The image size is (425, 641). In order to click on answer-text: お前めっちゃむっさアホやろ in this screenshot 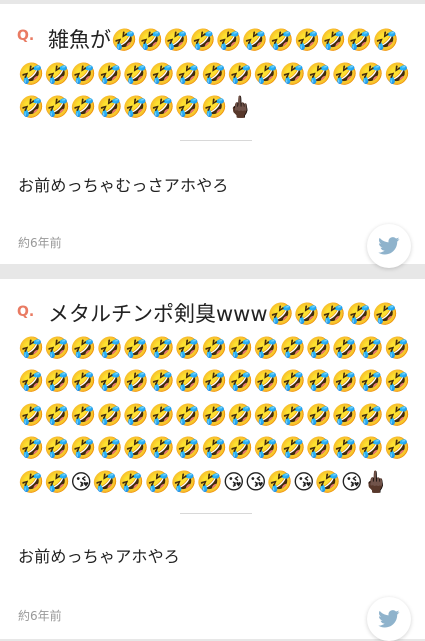, I will do `click(123, 185)`.